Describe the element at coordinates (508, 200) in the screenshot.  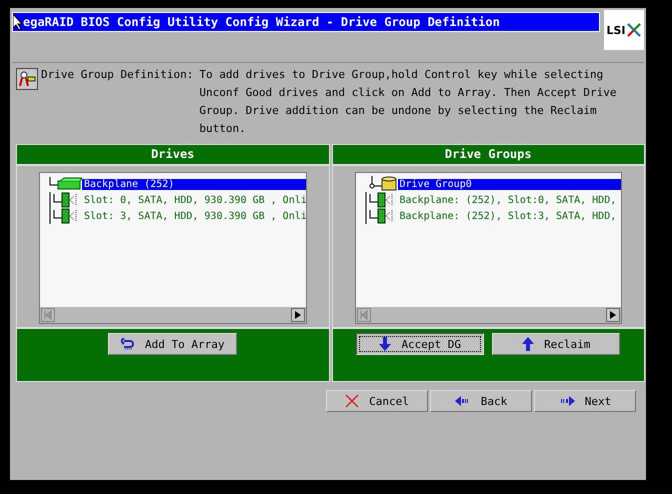
I see `tree-item: Backplane: (252), Slot:0, SATA, HDD,` at that location.